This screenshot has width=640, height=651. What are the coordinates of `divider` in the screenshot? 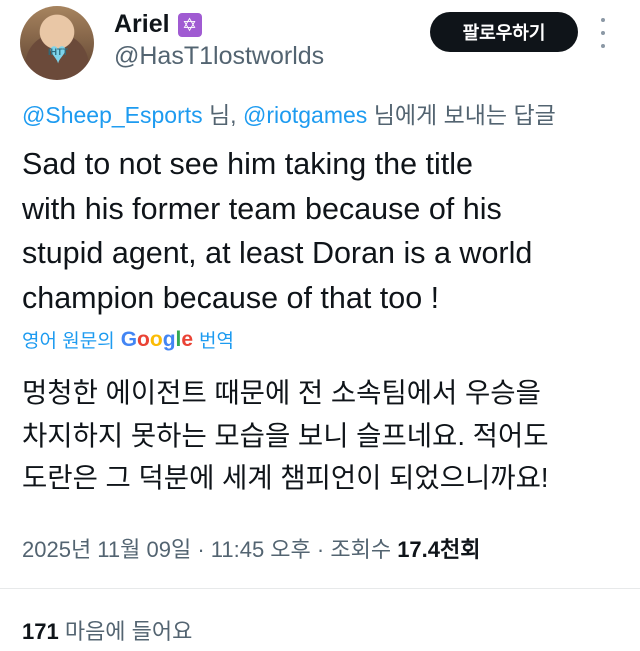 It's located at (320, 588).